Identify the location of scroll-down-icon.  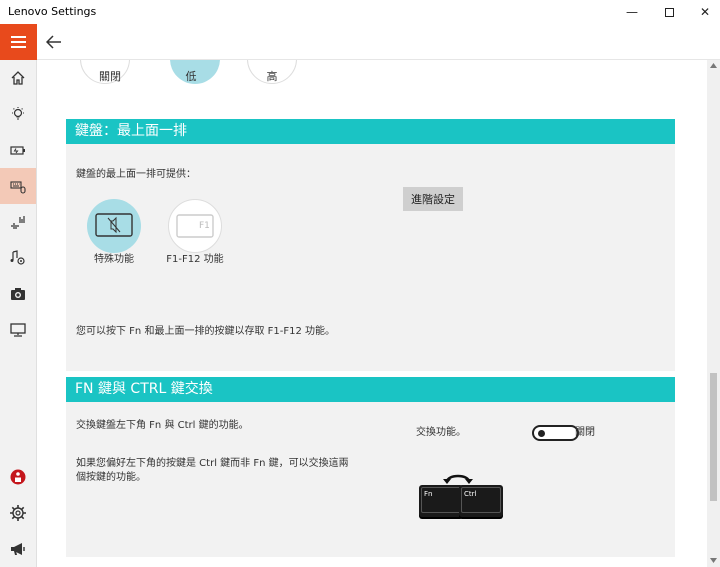
(713, 560).